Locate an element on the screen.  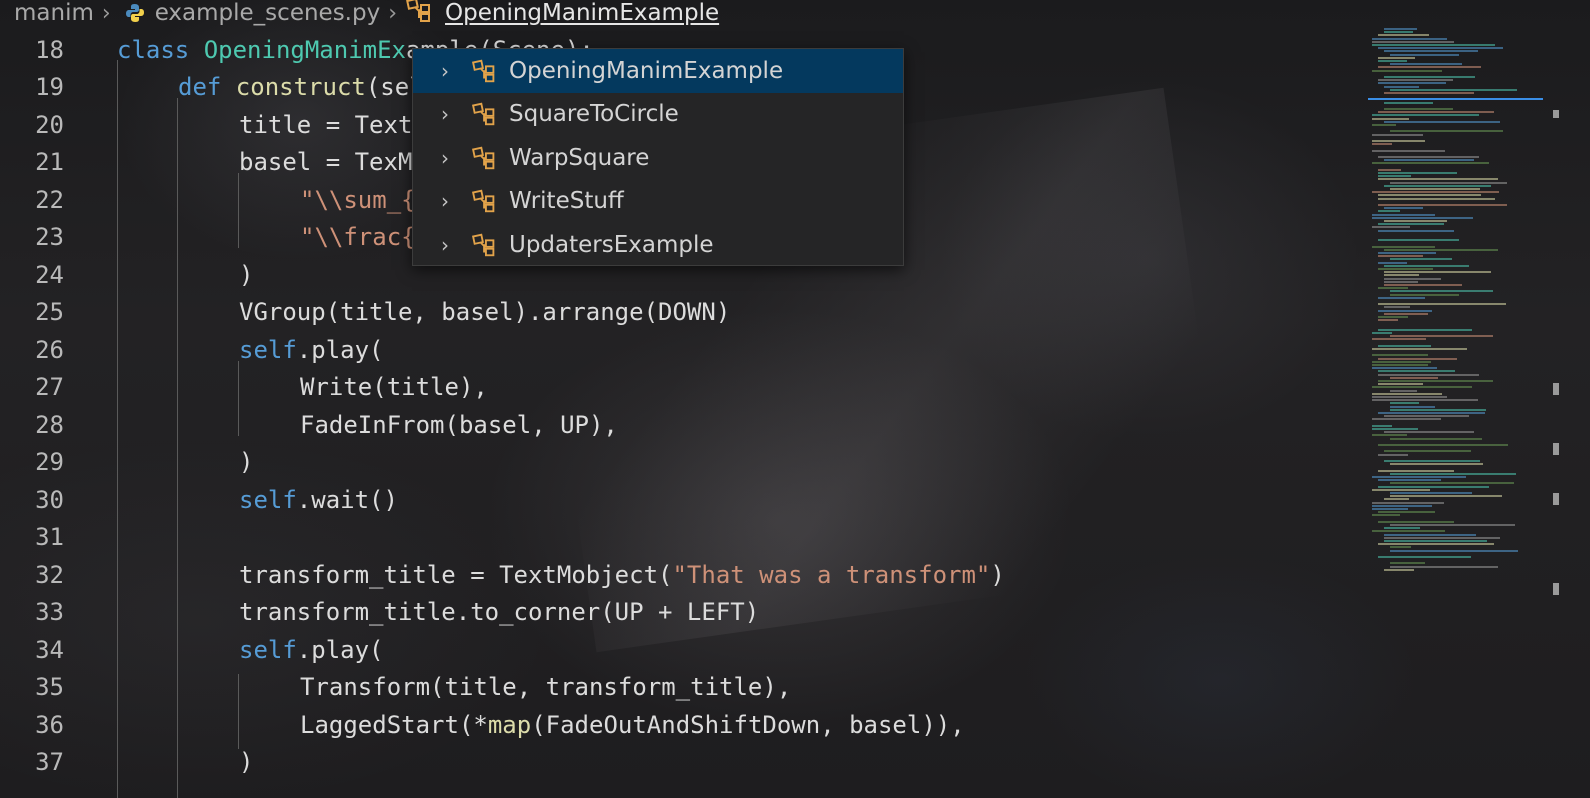
code-line: 28 FadeInFrom(basel, UP), is located at coordinates (690, 425).